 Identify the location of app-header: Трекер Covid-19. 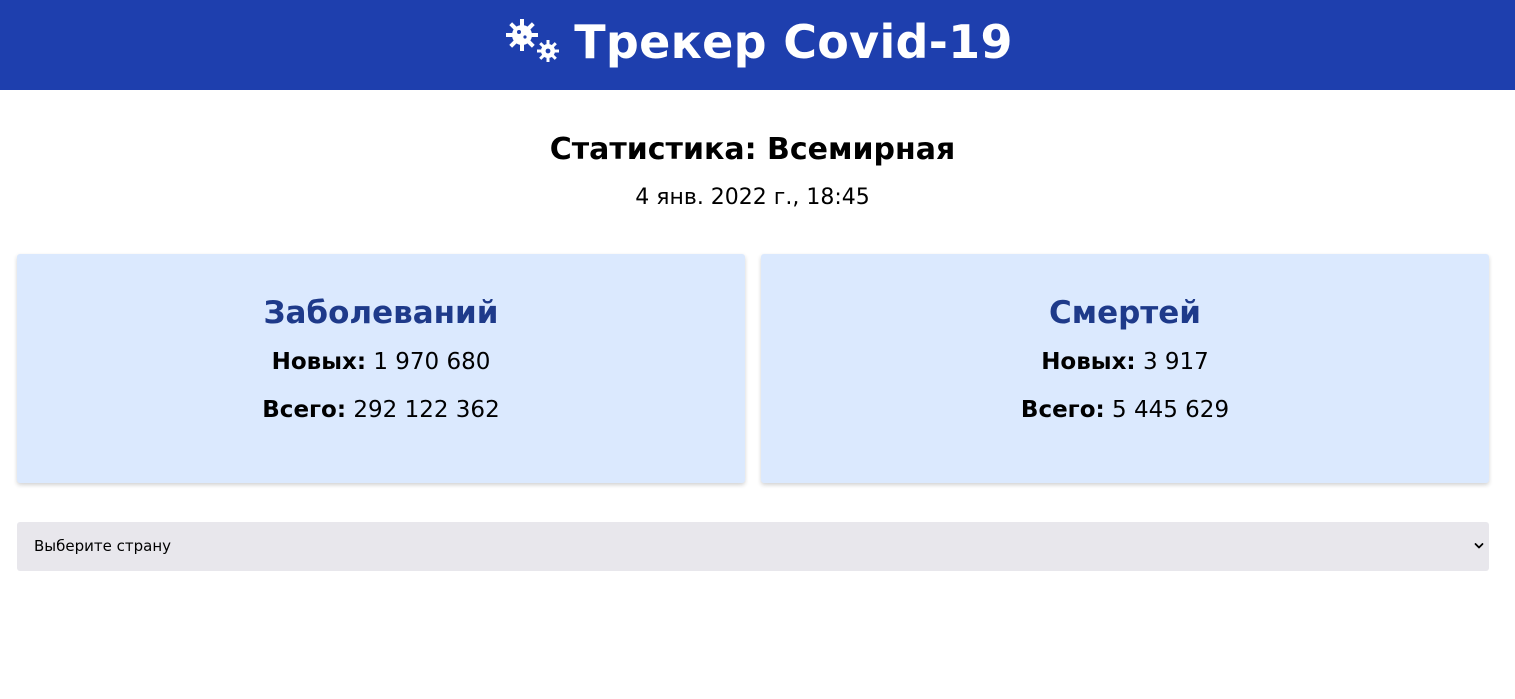
(757, 45).